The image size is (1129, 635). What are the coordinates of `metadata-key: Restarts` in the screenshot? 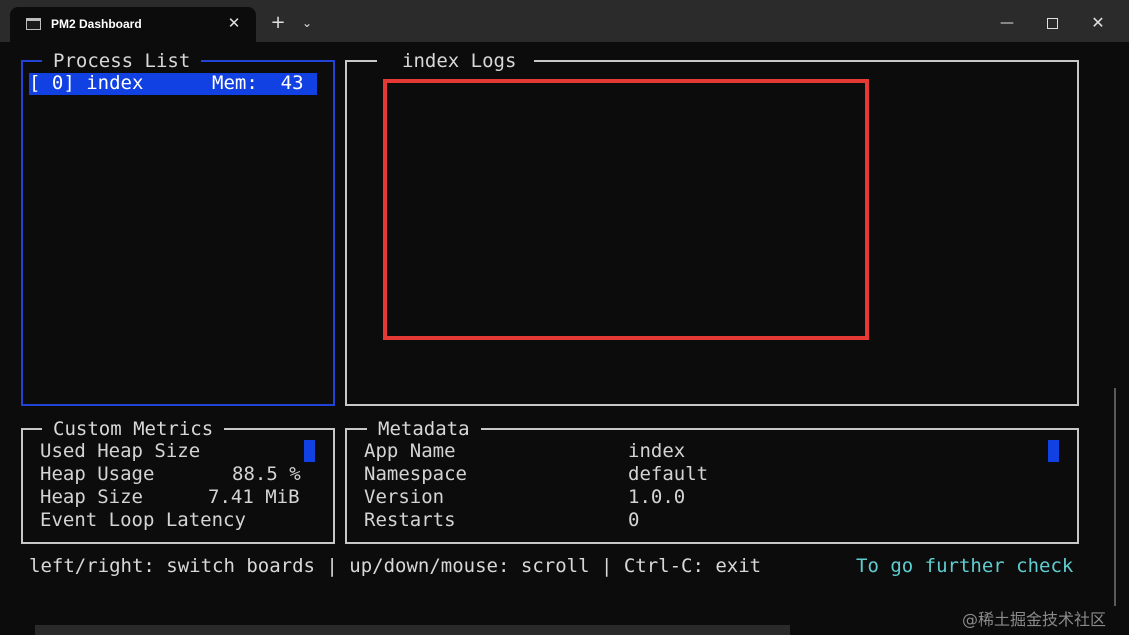 It's located at (410, 520).